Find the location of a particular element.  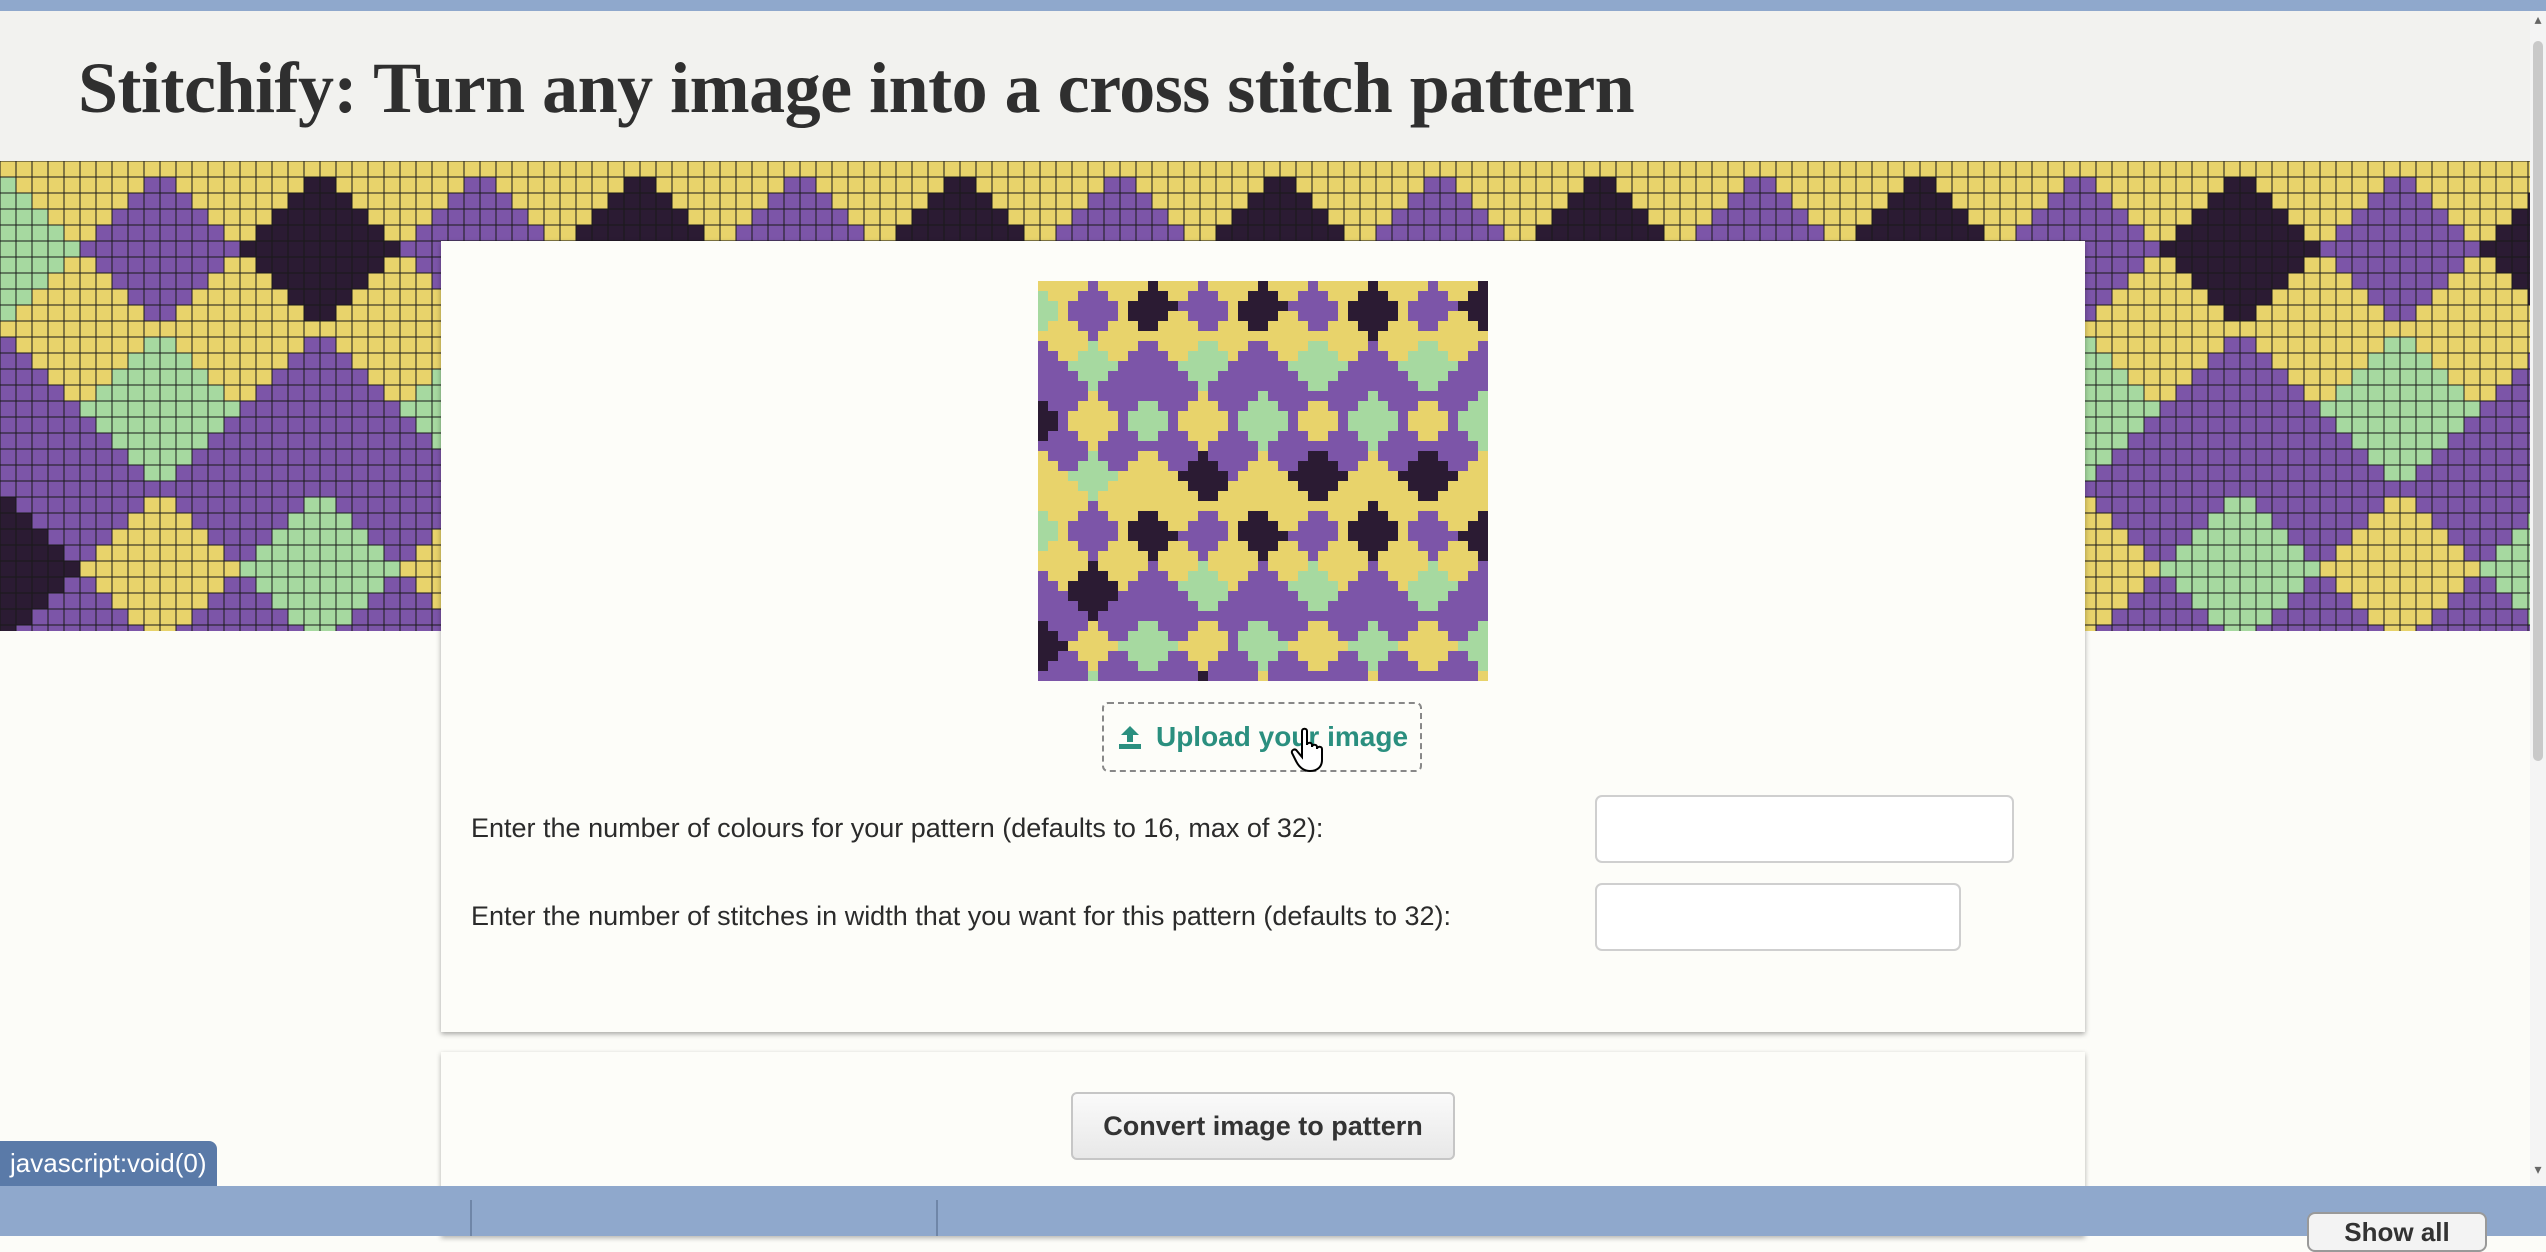

convert-button: Convert image to pattern is located at coordinates (1263, 1126).